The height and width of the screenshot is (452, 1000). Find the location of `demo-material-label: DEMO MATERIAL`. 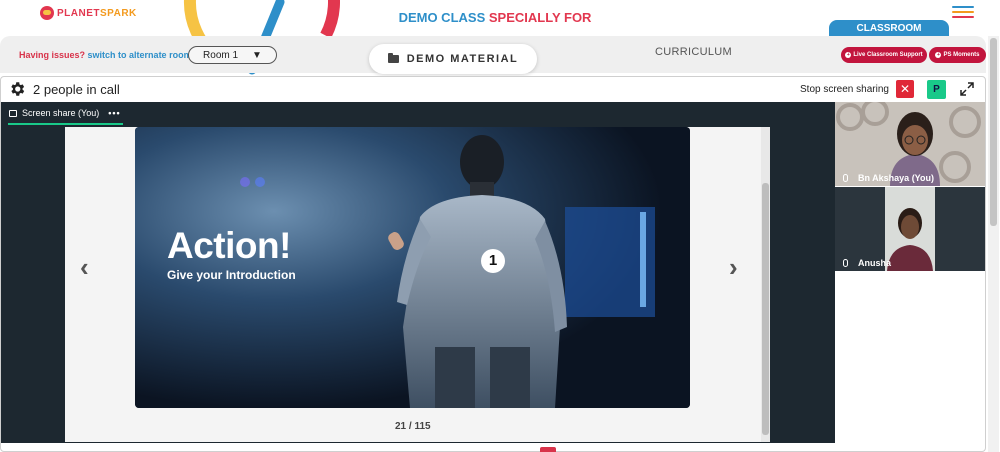

demo-material-label: DEMO MATERIAL is located at coordinates (462, 59).